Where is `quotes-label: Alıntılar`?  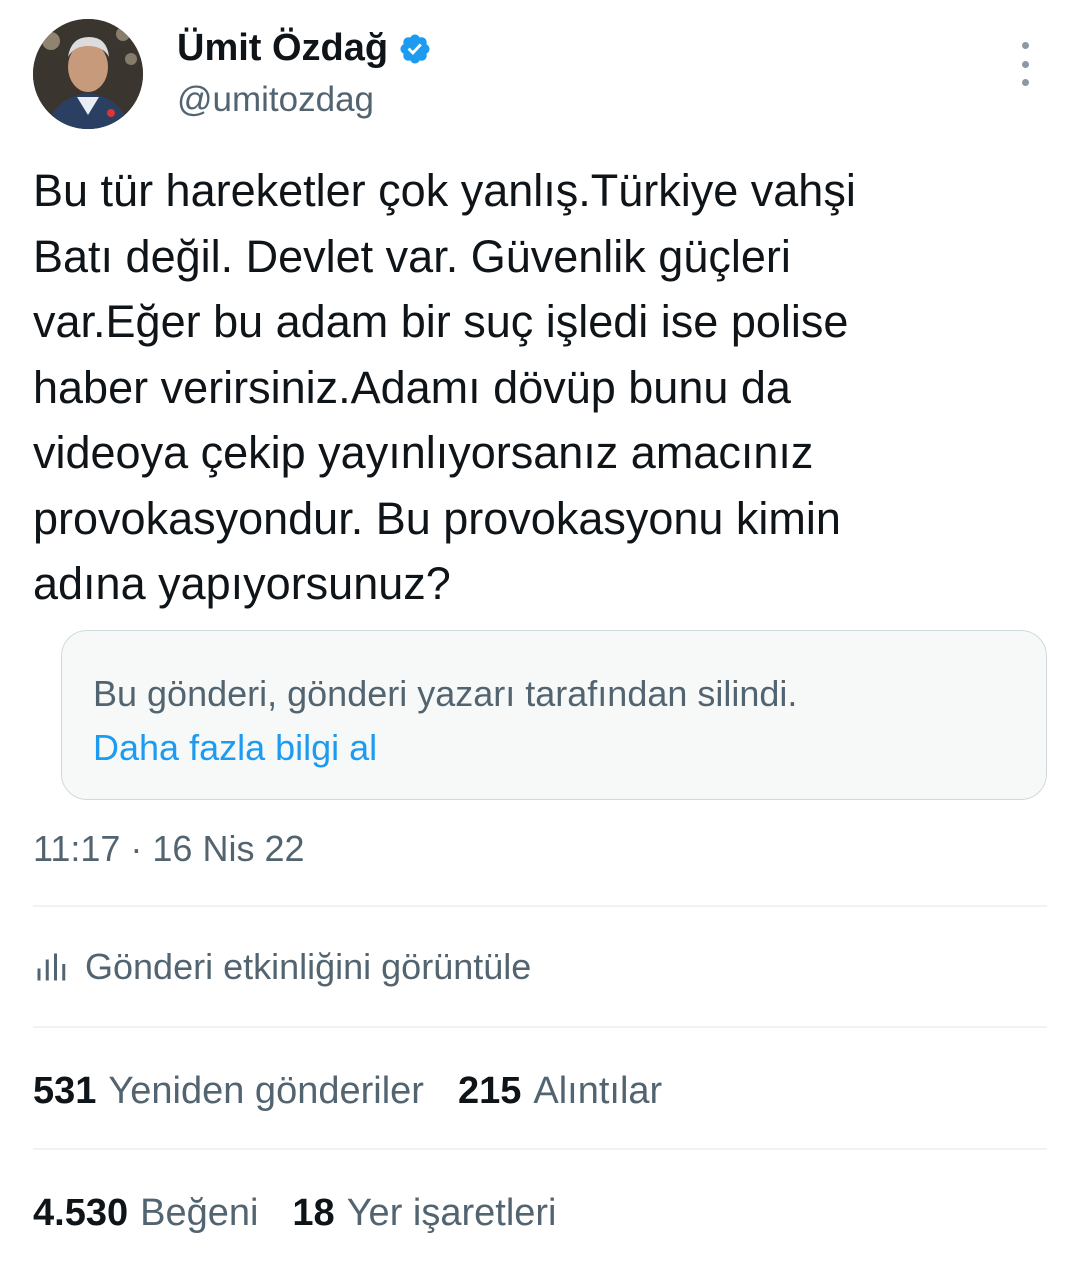
quotes-label: Alıntılar is located at coordinates (598, 1091).